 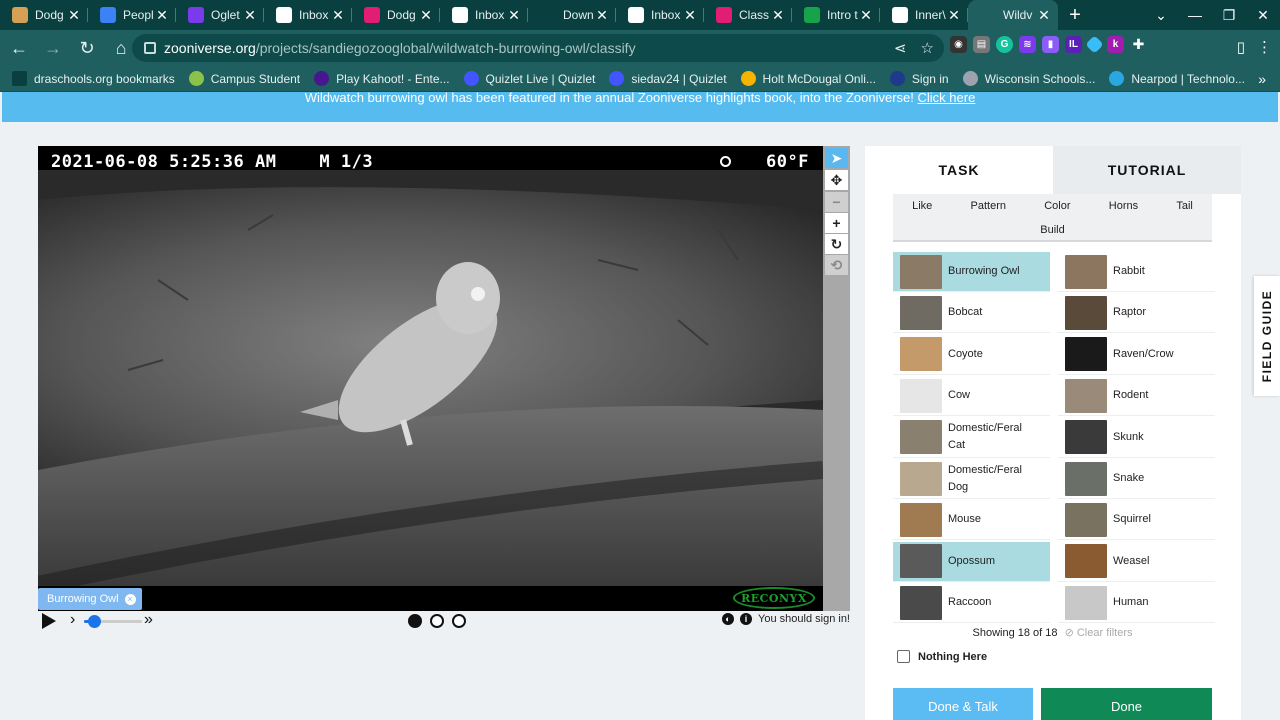 I want to click on filter-tail: Tail, so click(x=1184, y=206).